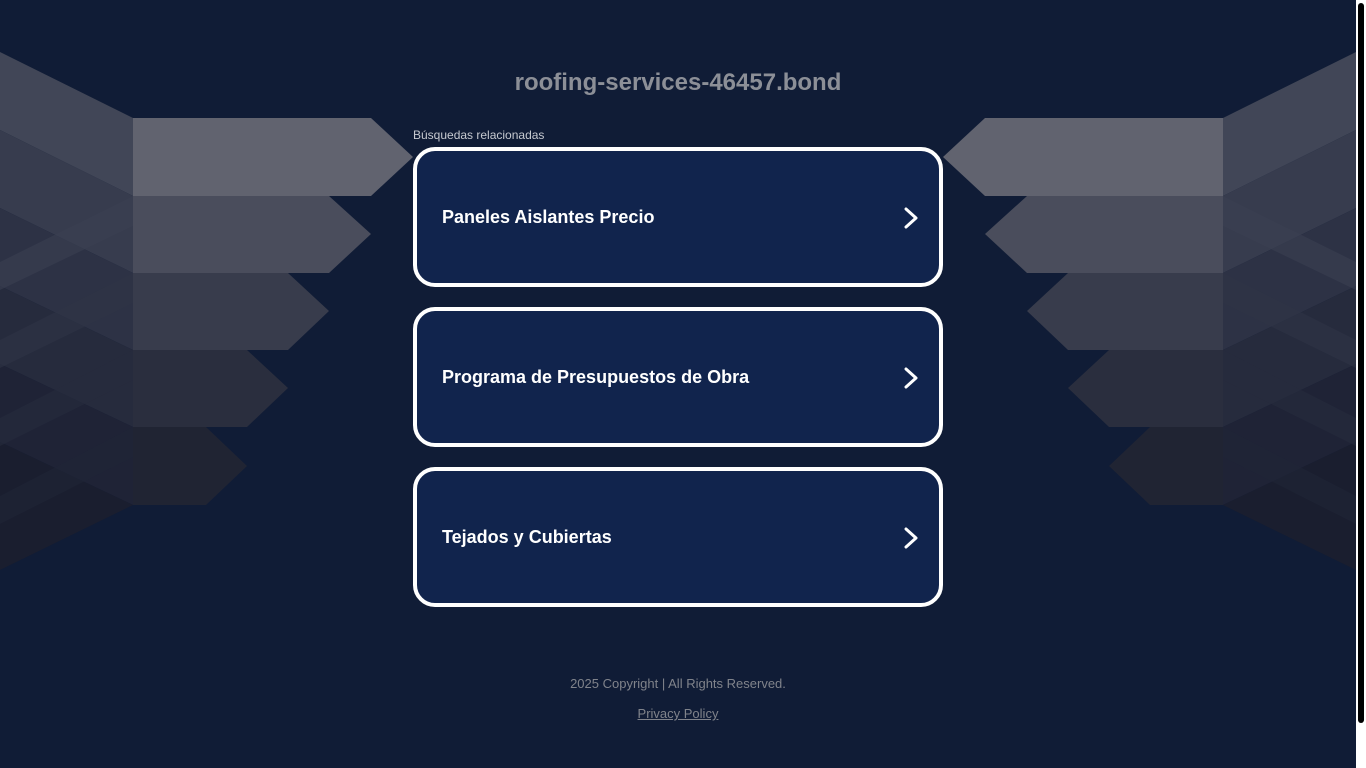 This screenshot has height=768, width=1366. I want to click on related-search-label: Paneles Aislantes Precio, so click(548, 217).